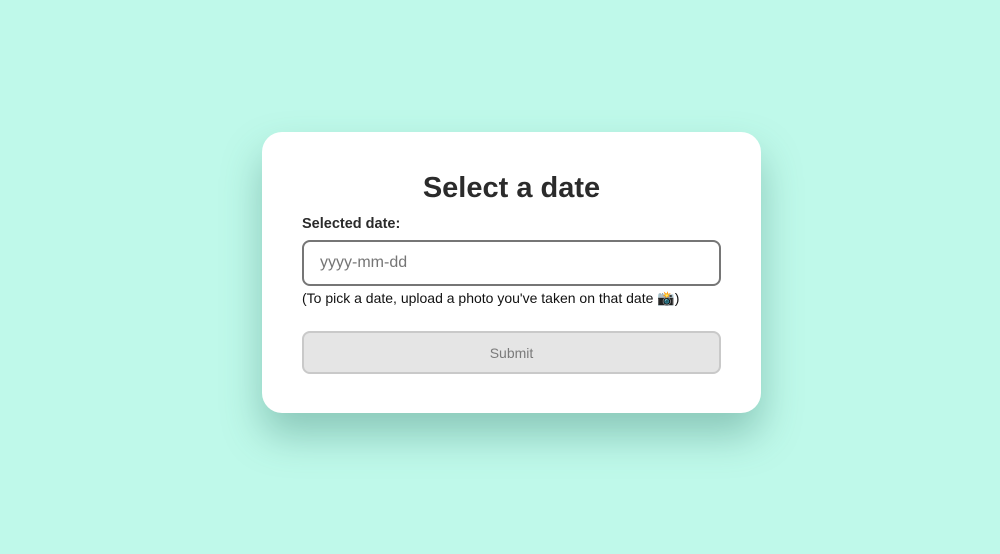 This screenshot has height=554, width=1000. What do you see at coordinates (511, 263) in the screenshot?
I see `date-input` at bounding box center [511, 263].